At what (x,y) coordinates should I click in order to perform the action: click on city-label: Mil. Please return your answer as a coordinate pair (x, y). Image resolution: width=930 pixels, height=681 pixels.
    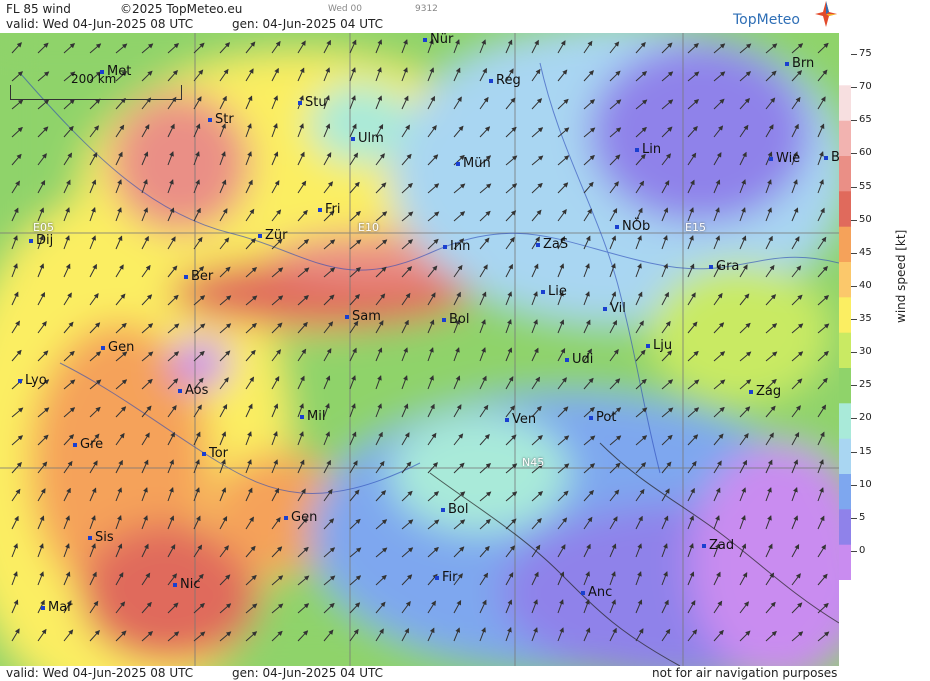
    Looking at the image, I should click on (312, 416).